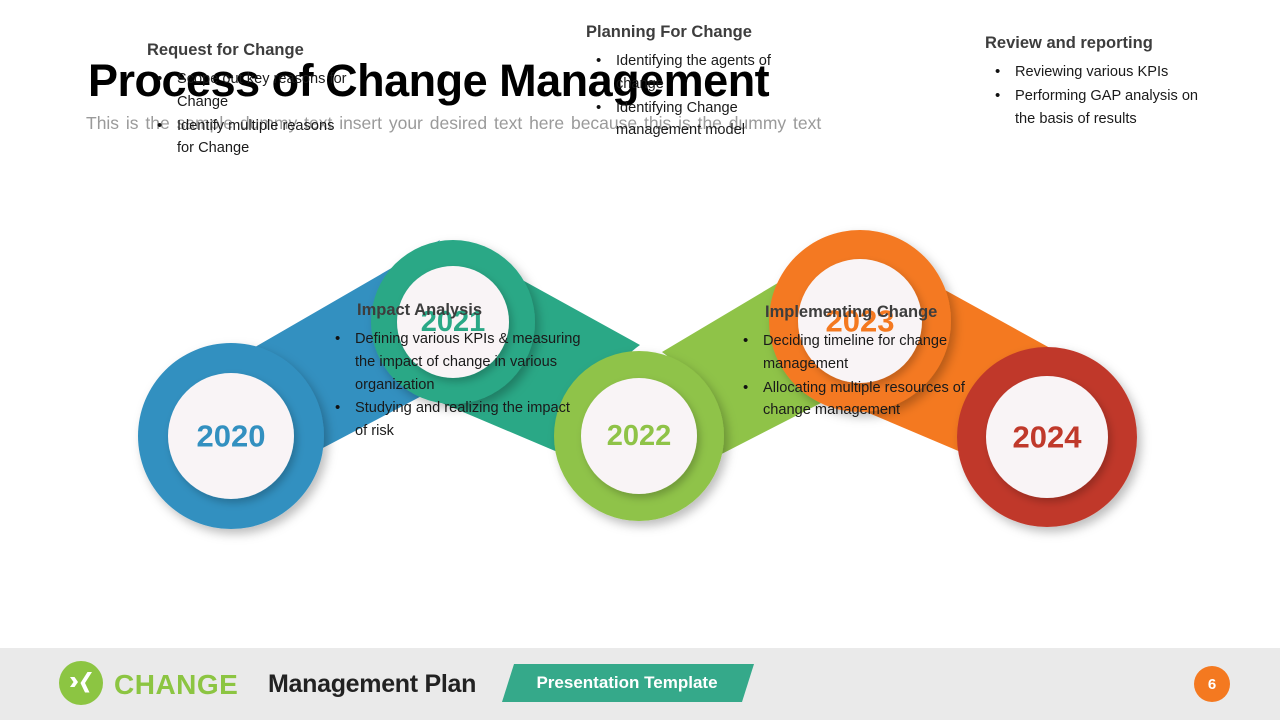 This screenshot has width=1280, height=720. Describe the element at coordinates (1069, 43) in the screenshot. I see `block-heading: Review and reporting` at that location.